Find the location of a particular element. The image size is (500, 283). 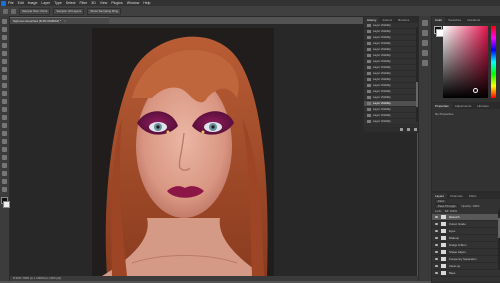

menu-help: Help is located at coordinates (146, 3).